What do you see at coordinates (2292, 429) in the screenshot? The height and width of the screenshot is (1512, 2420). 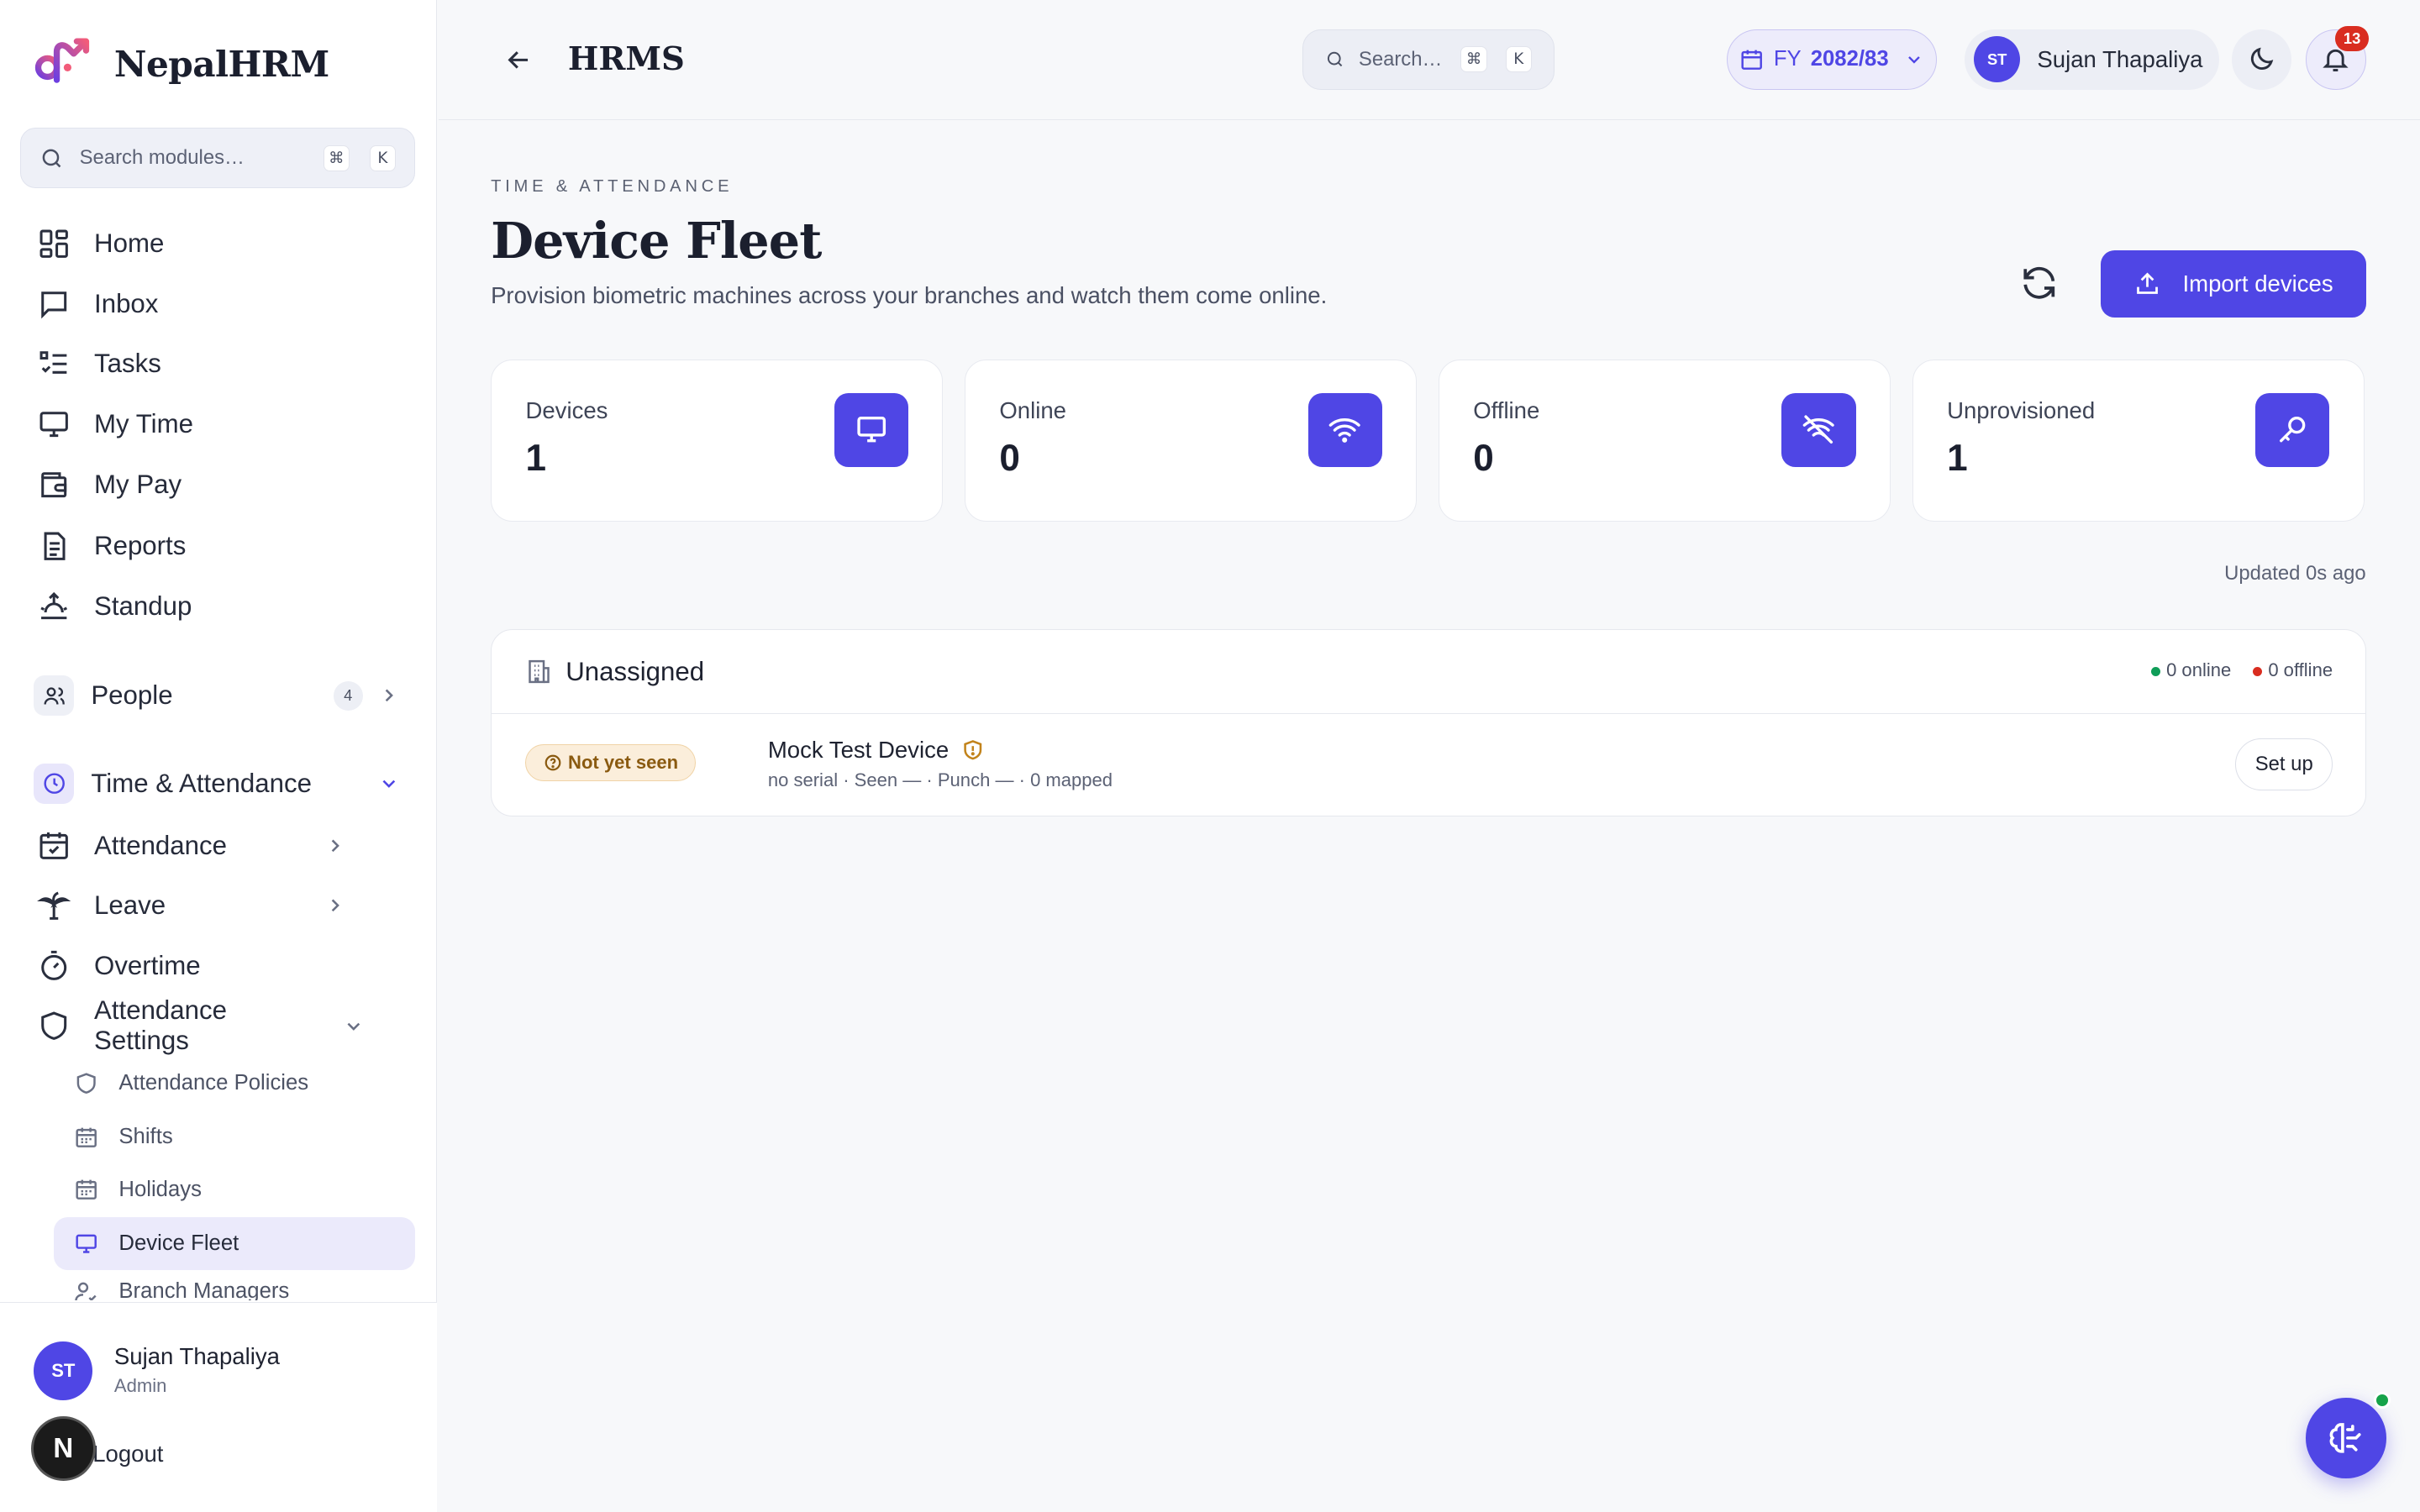 I see `key-icon` at bounding box center [2292, 429].